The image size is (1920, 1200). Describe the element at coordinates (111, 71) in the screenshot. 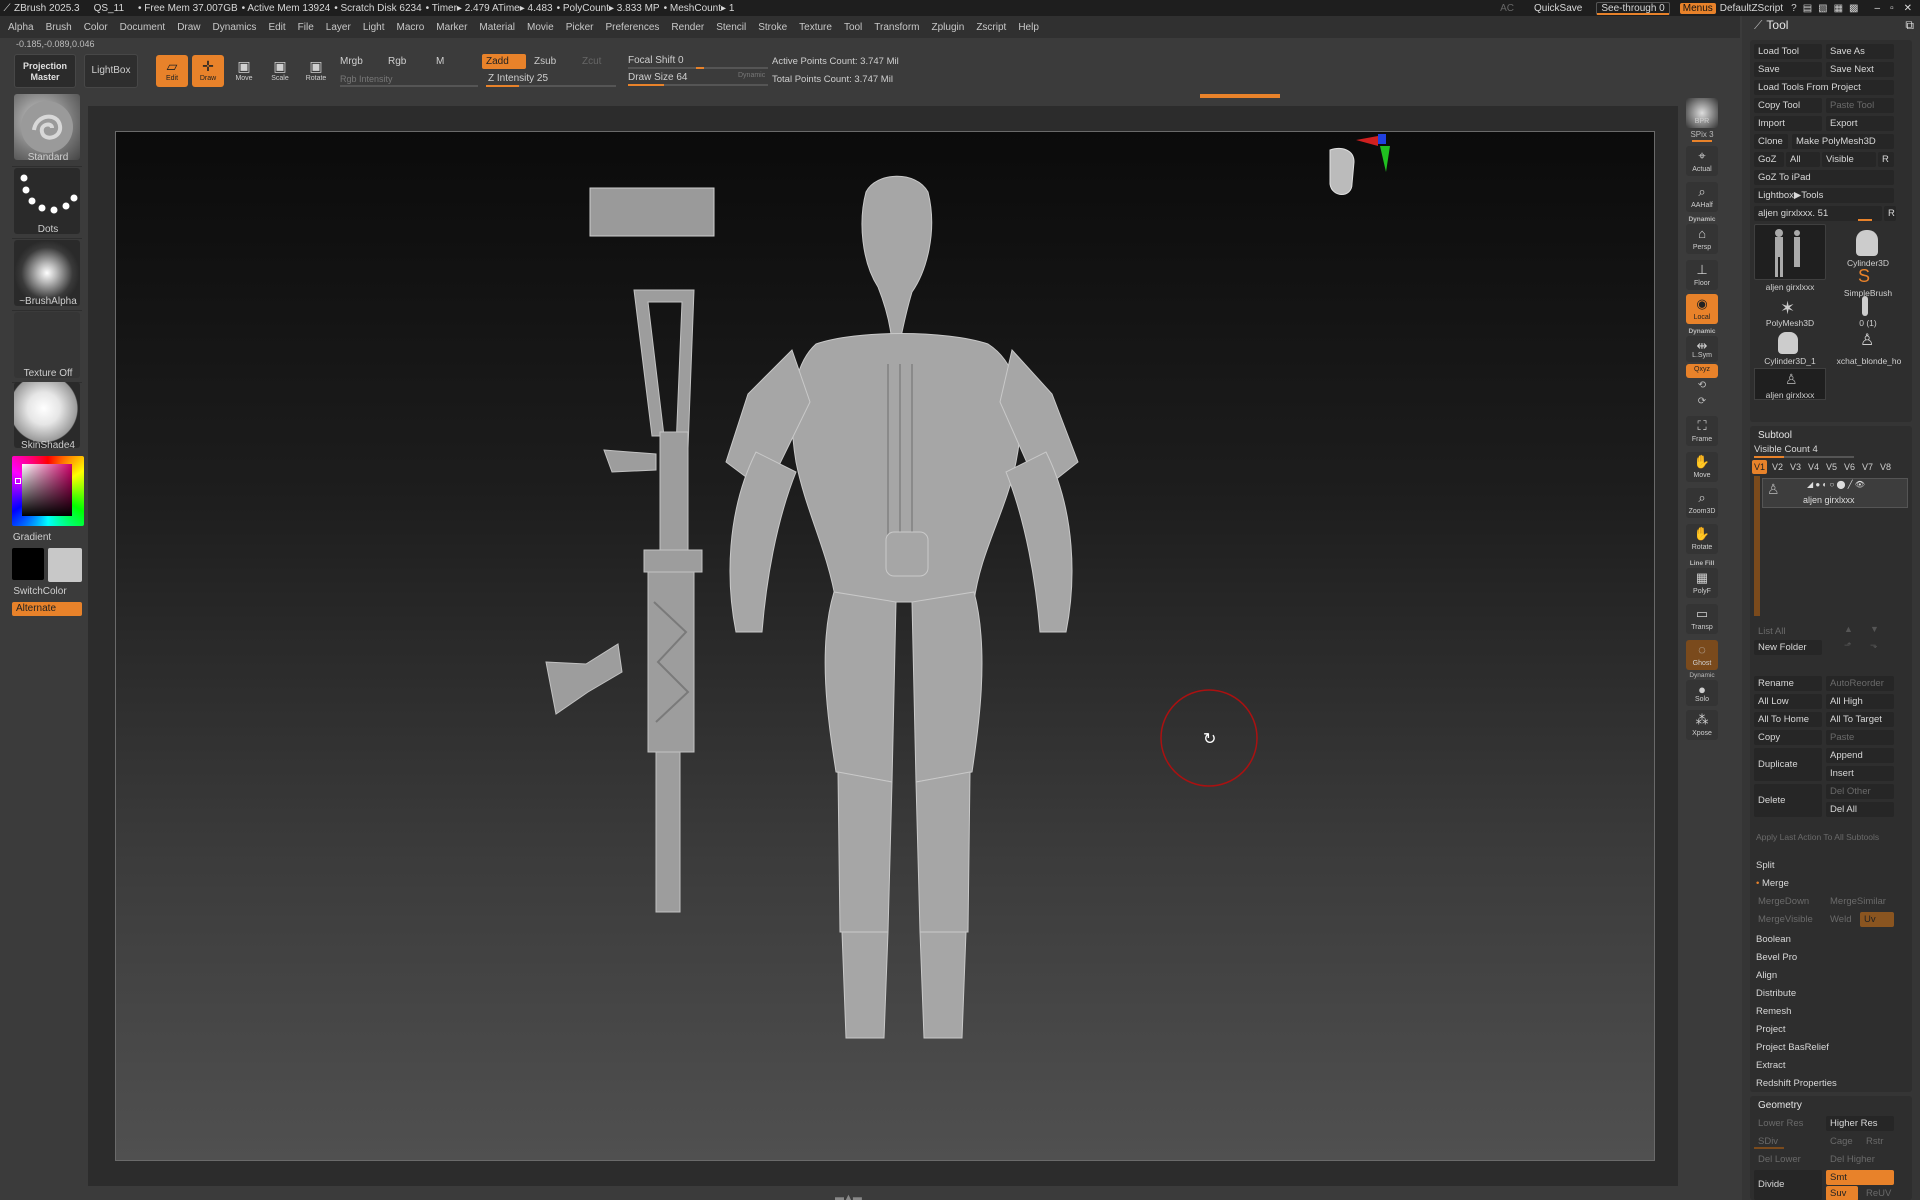

I see `lightbox-button: LightBox` at that location.